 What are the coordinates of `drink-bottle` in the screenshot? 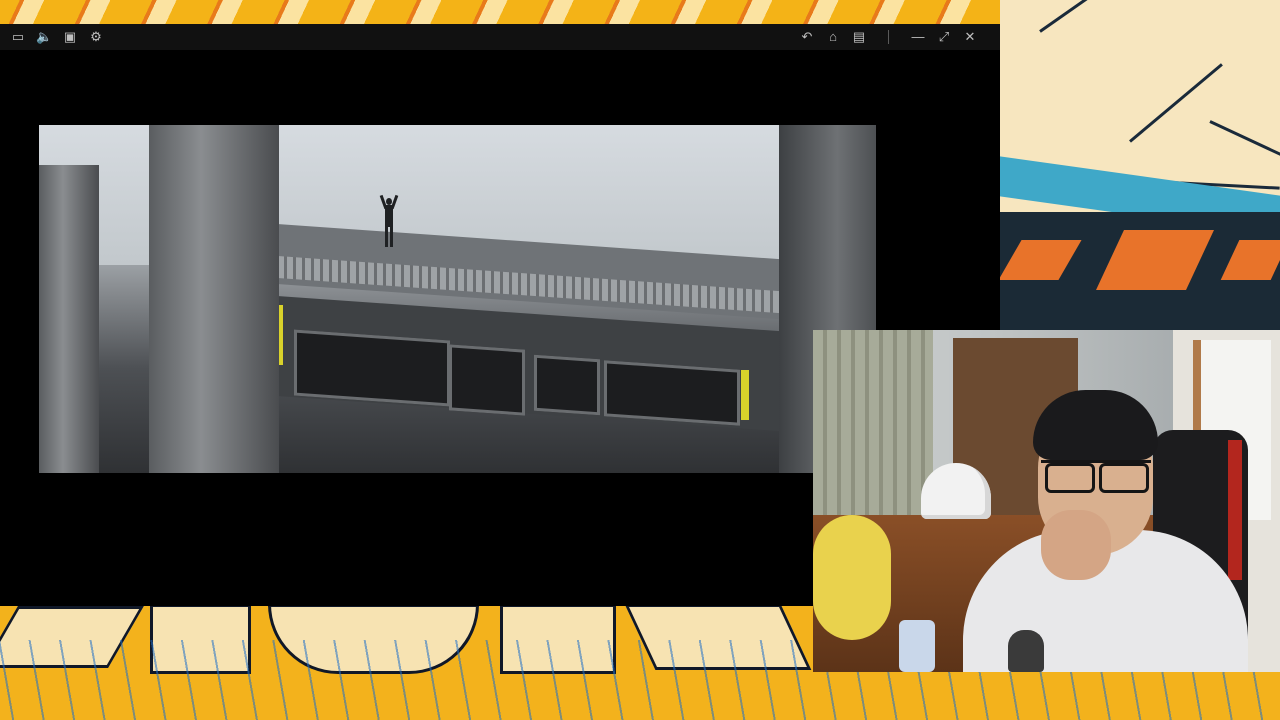 It's located at (917, 646).